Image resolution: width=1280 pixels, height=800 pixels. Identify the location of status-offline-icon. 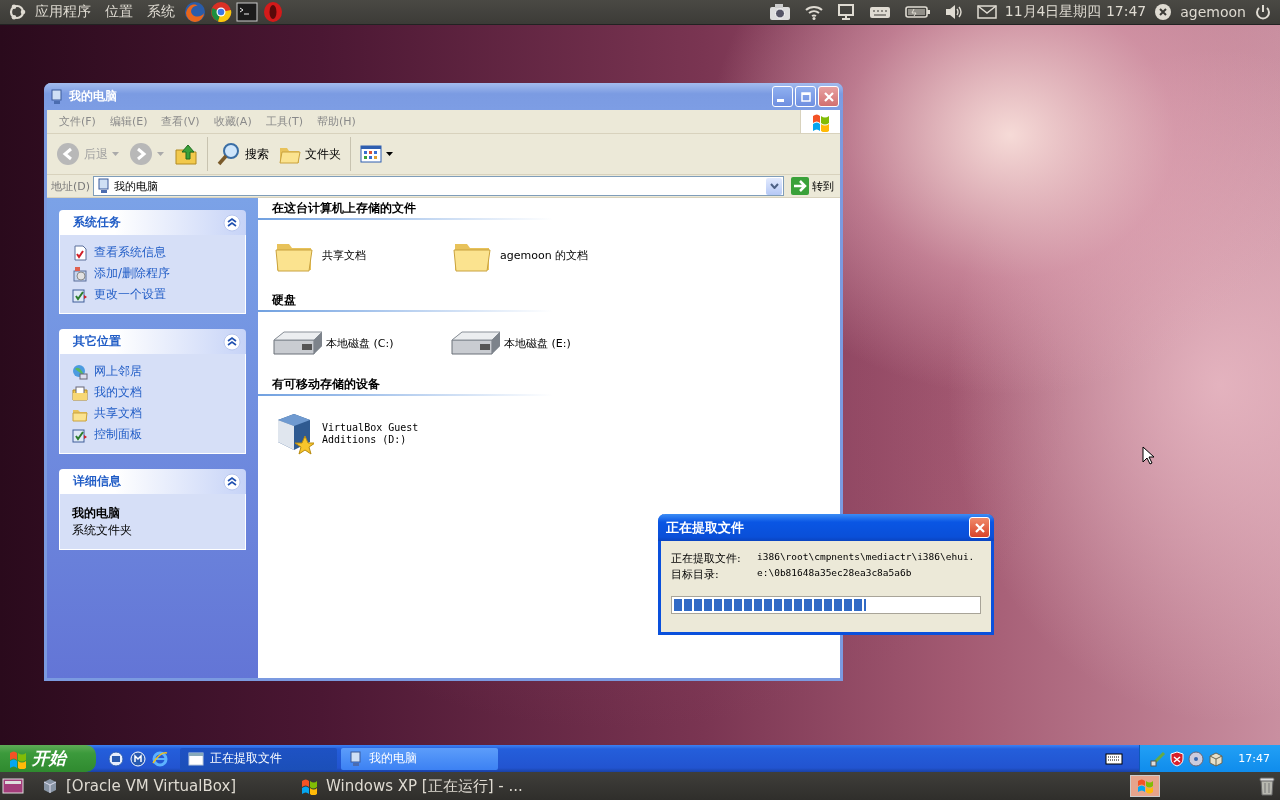
(1163, 12).